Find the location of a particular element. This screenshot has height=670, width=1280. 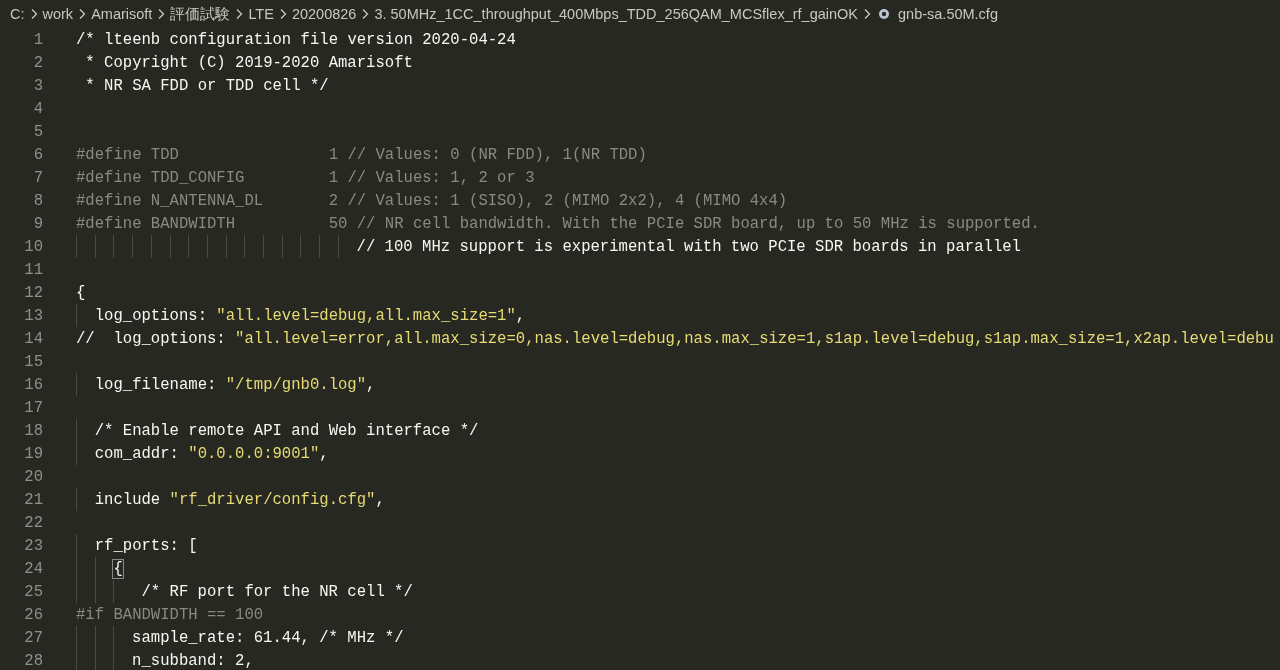

line-number: 2 is located at coordinates (37, 62).